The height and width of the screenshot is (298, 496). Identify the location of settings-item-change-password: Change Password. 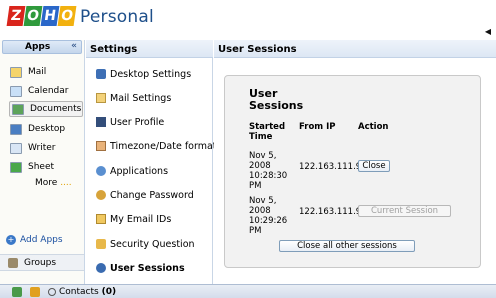
(154, 195).